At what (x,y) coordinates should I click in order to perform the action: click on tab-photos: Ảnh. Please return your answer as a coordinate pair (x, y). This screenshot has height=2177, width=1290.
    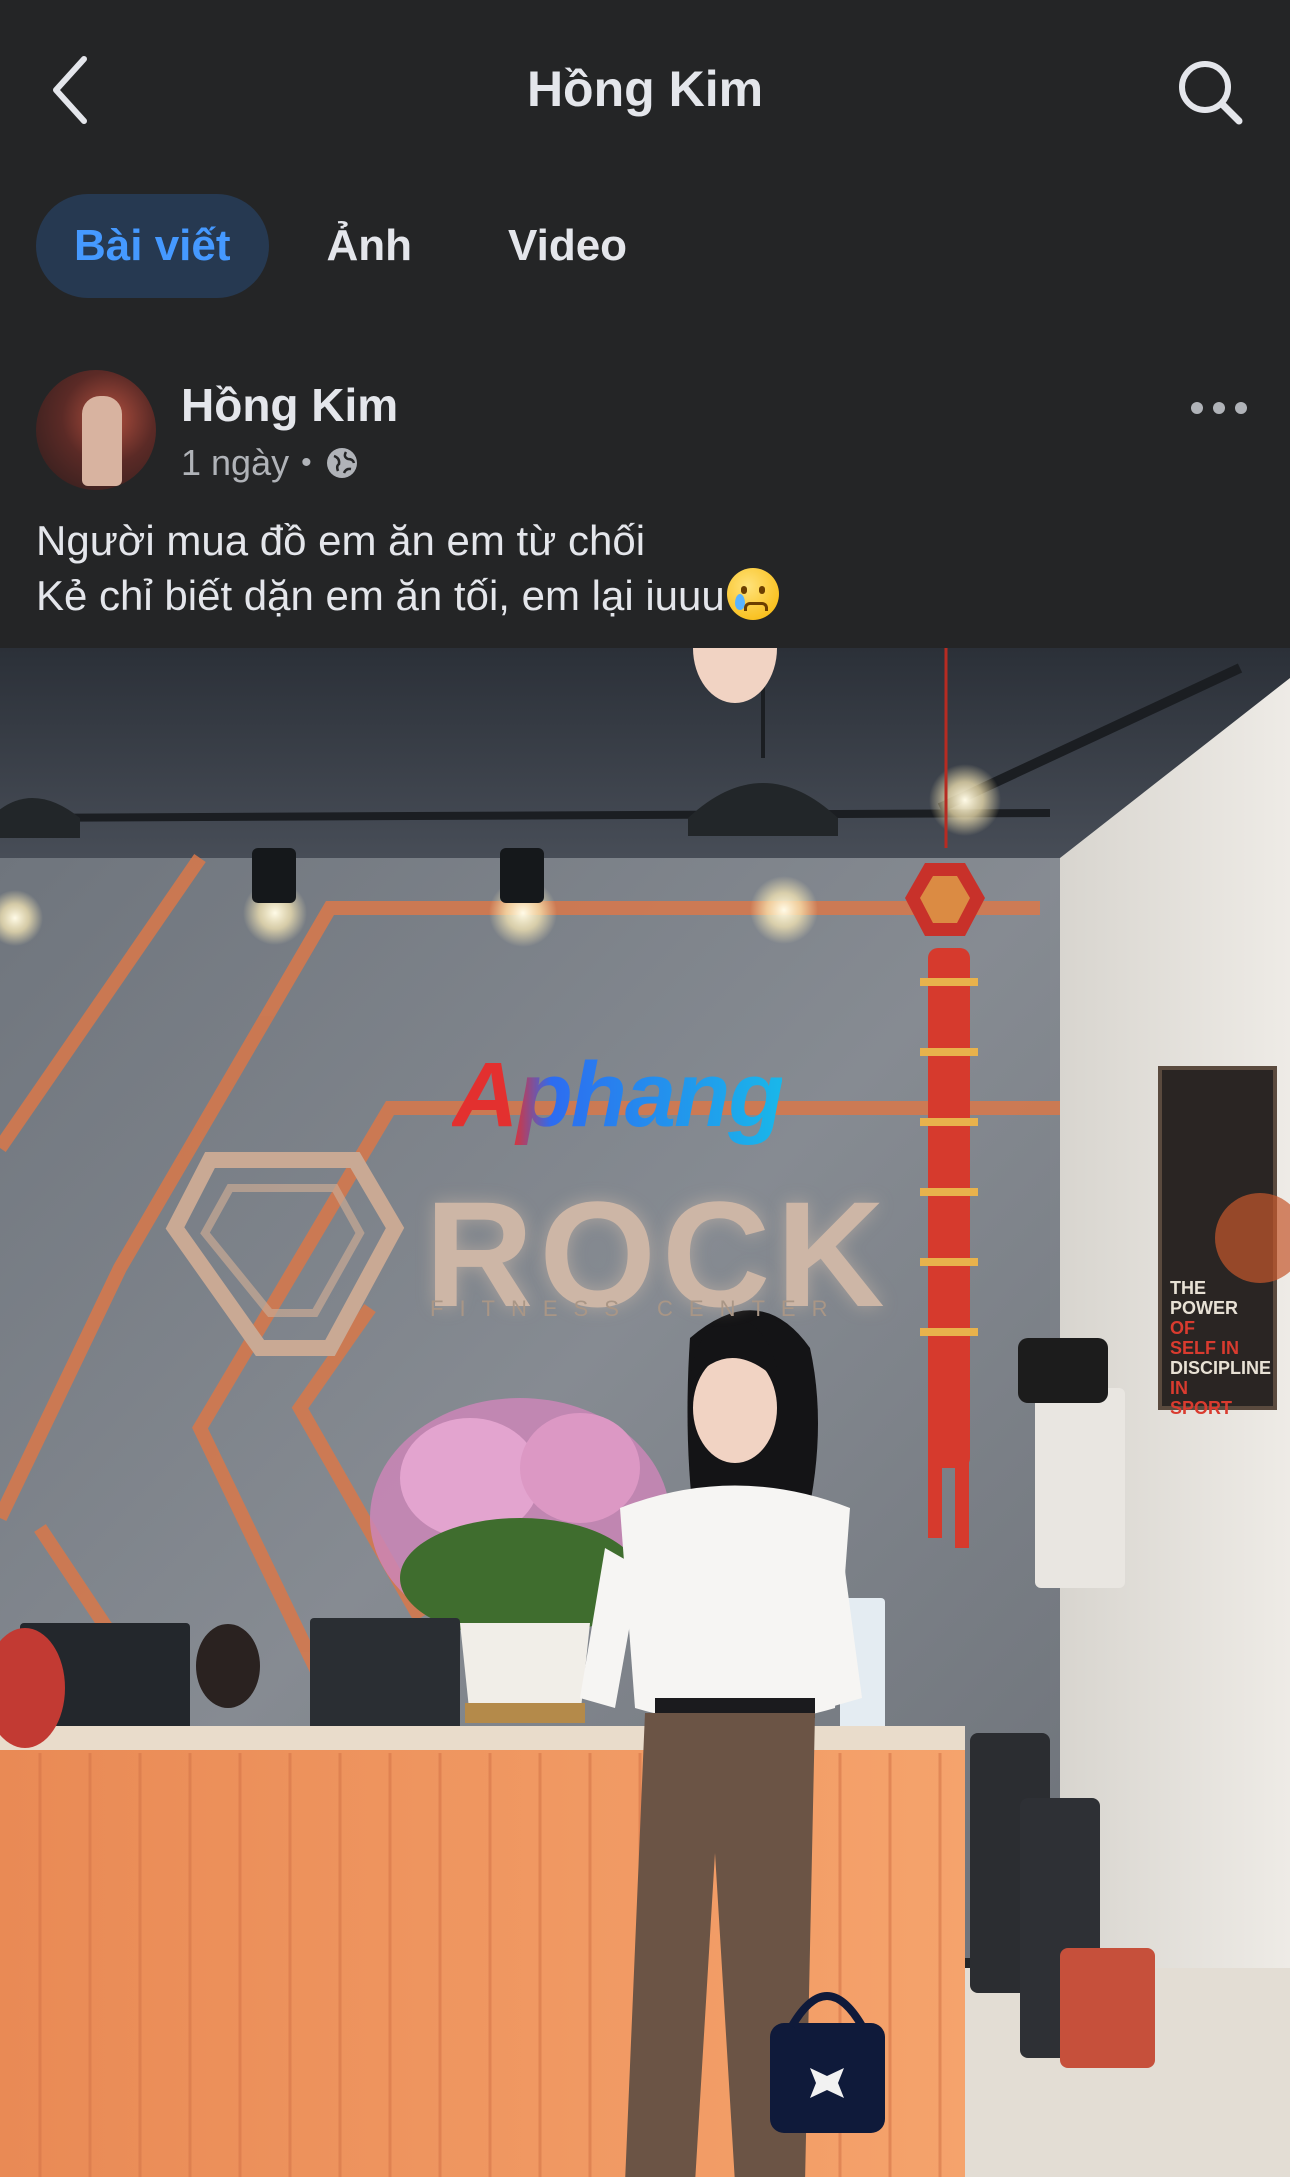
    Looking at the image, I should click on (370, 246).